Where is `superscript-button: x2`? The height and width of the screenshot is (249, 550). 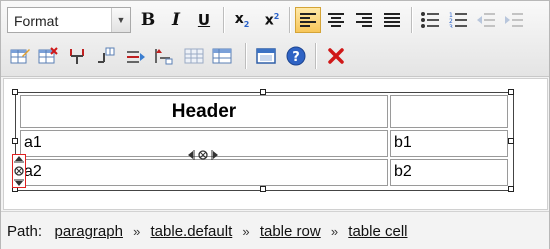 superscript-button: x2 is located at coordinates (272, 20).